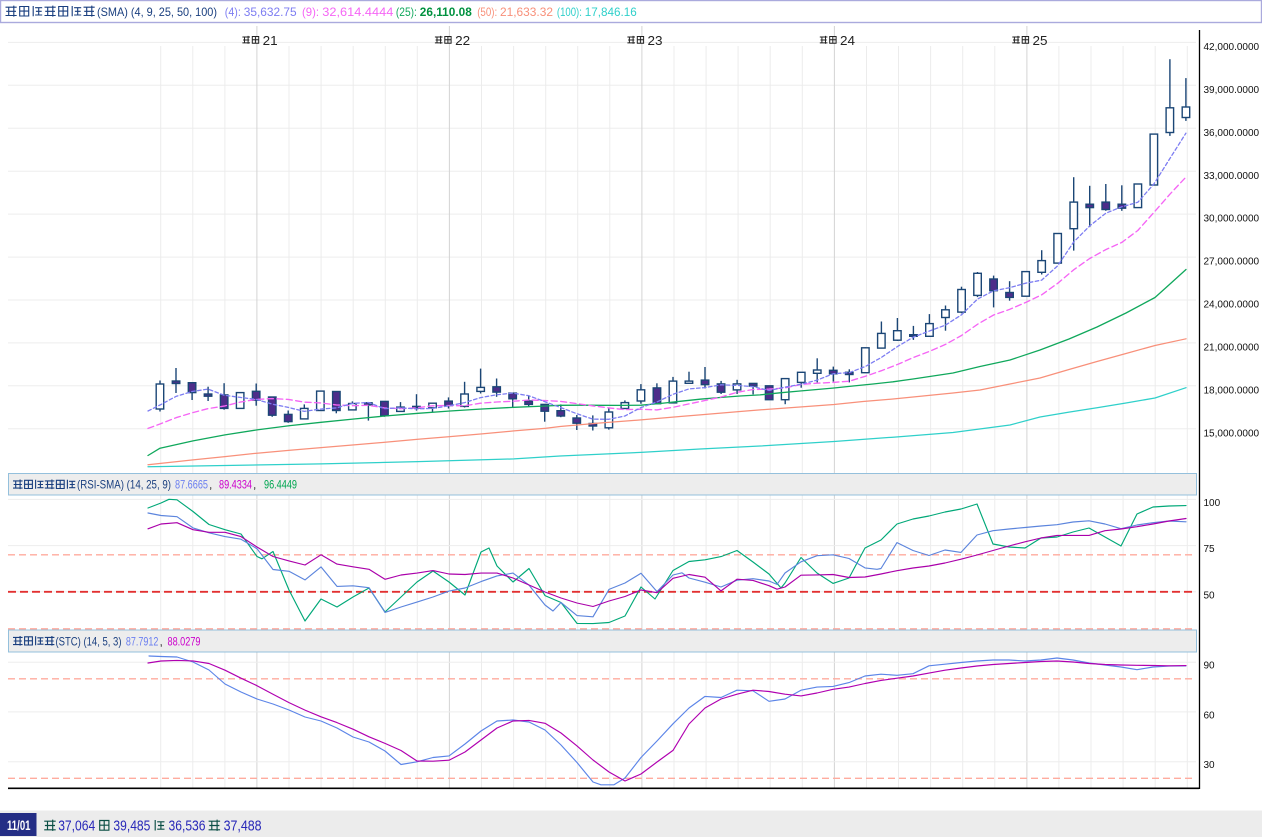 Image resolution: width=1262 pixels, height=837 pixels. What do you see at coordinates (1232, 219) in the screenshot?
I see `svg-text: 30,000.0000` at bounding box center [1232, 219].